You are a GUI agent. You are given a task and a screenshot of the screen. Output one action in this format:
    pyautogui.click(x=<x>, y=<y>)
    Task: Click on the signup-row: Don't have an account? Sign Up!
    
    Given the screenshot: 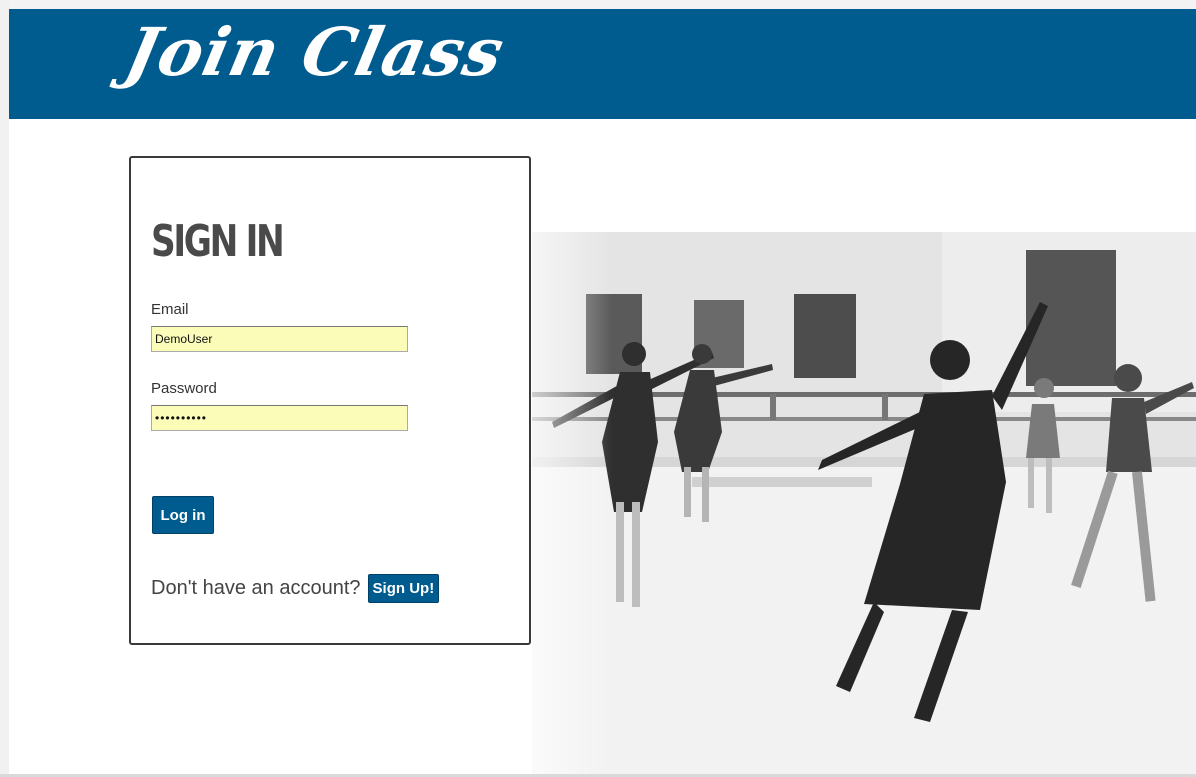 What is the action you would take?
    pyautogui.click(x=295, y=588)
    